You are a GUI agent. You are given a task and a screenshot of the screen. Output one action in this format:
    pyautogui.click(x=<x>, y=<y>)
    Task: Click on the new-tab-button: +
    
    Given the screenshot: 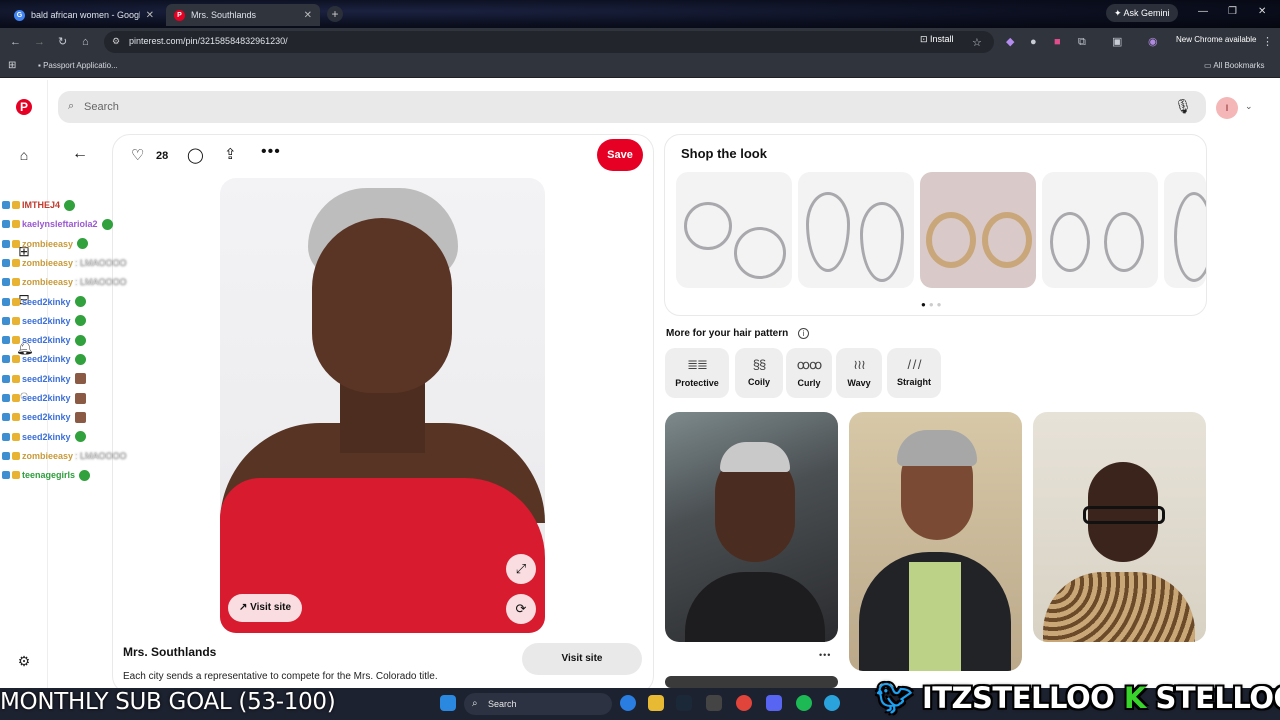 What is the action you would take?
    pyautogui.click(x=335, y=14)
    